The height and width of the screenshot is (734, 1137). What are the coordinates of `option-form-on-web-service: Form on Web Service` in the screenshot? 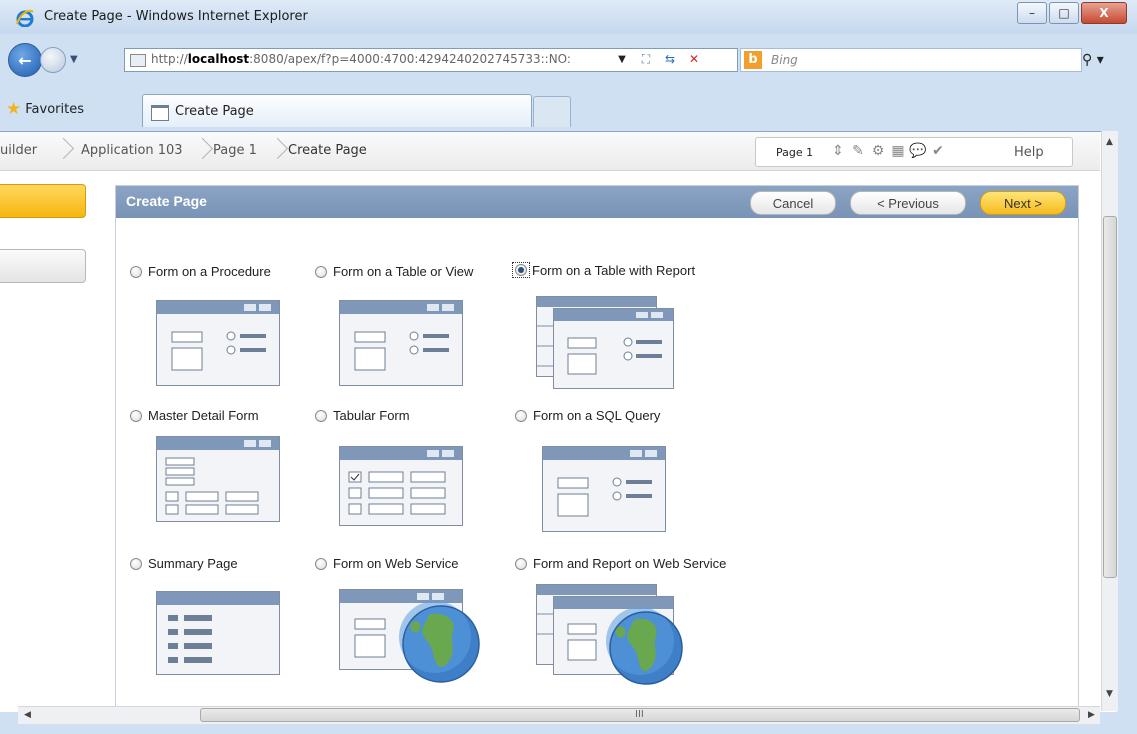 It's located at (386, 563).